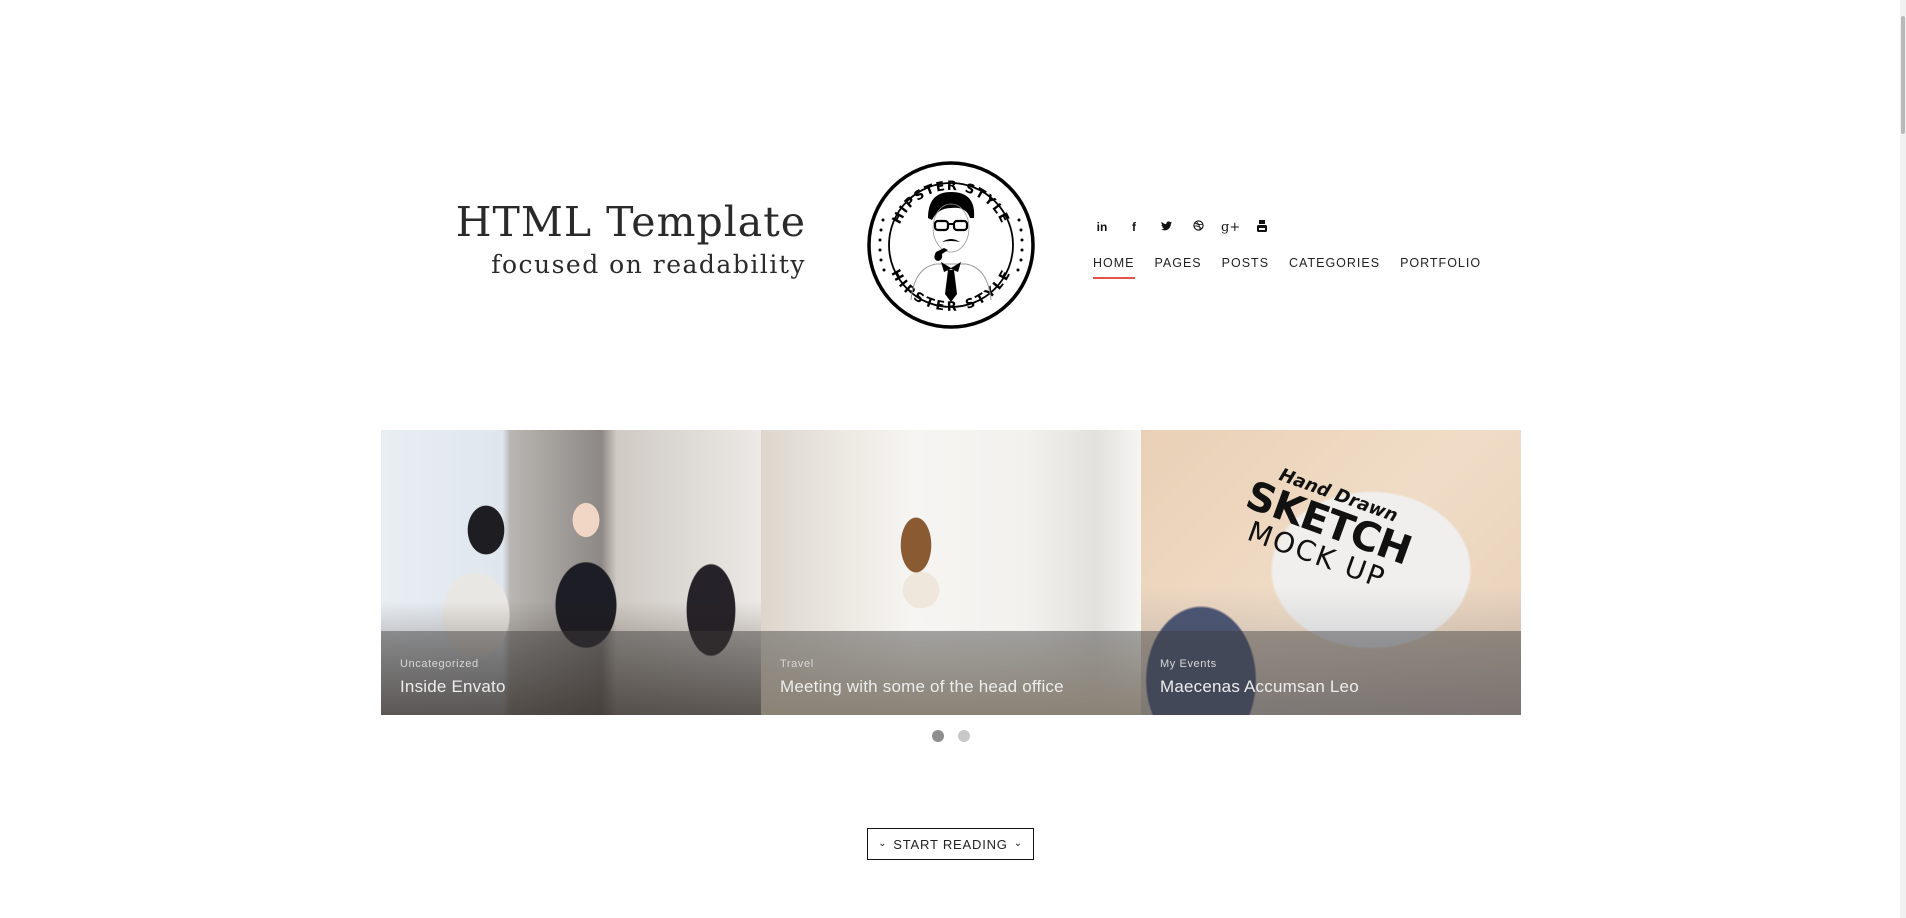 Image resolution: width=1906 pixels, height=918 pixels. I want to click on dribbble-icon, so click(1205, 227).